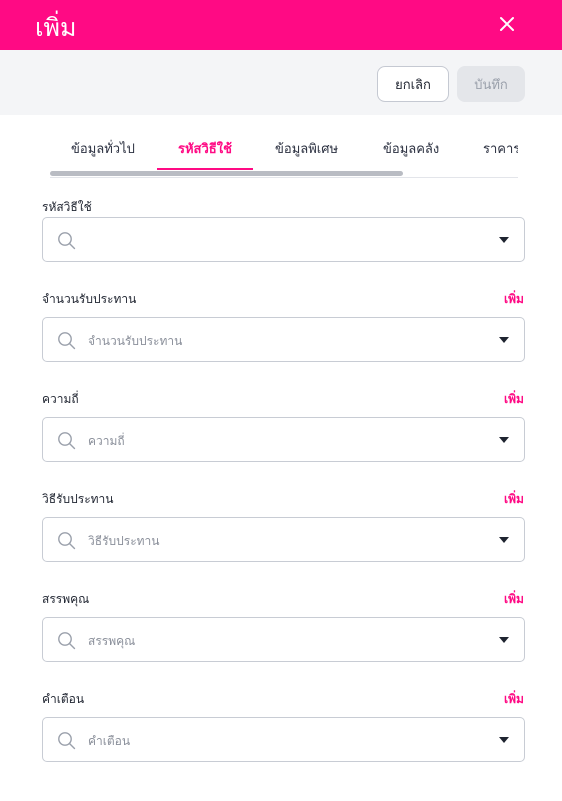 The width and height of the screenshot is (562, 801). What do you see at coordinates (411, 148) in the screenshot?
I see `tab-inventory-info: ข้อมูลคลัง` at bounding box center [411, 148].